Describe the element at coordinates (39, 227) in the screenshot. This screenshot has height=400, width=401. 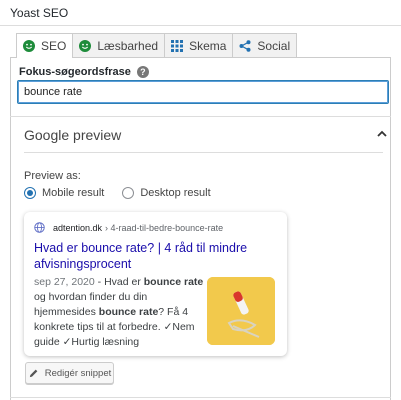
I see `globe-icon` at that location.